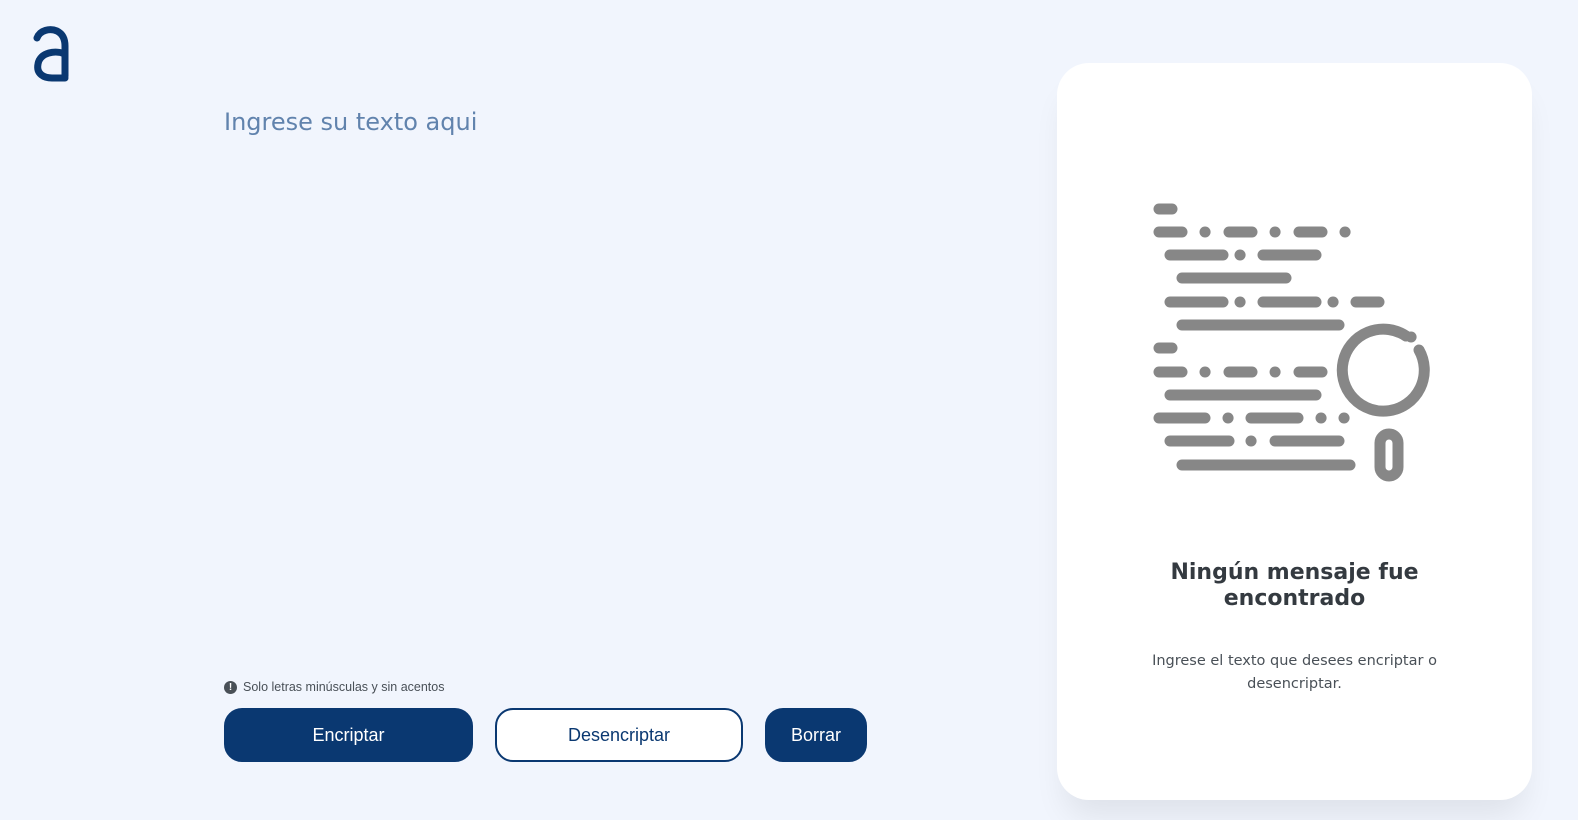 The height and width of the screenshot is (820, 1578). I want to click on alura-logo-icon, so click(52, 54).